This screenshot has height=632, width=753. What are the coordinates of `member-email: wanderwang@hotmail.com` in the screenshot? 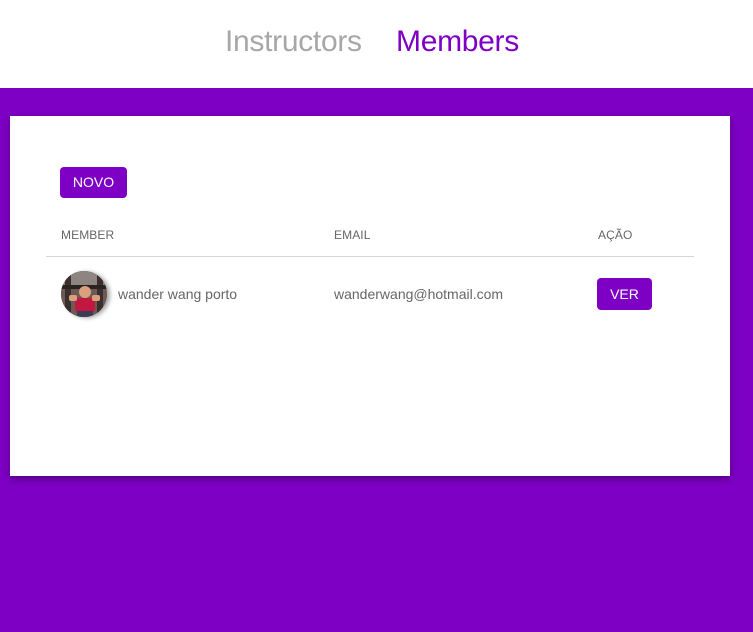 It's located at (419, 294).